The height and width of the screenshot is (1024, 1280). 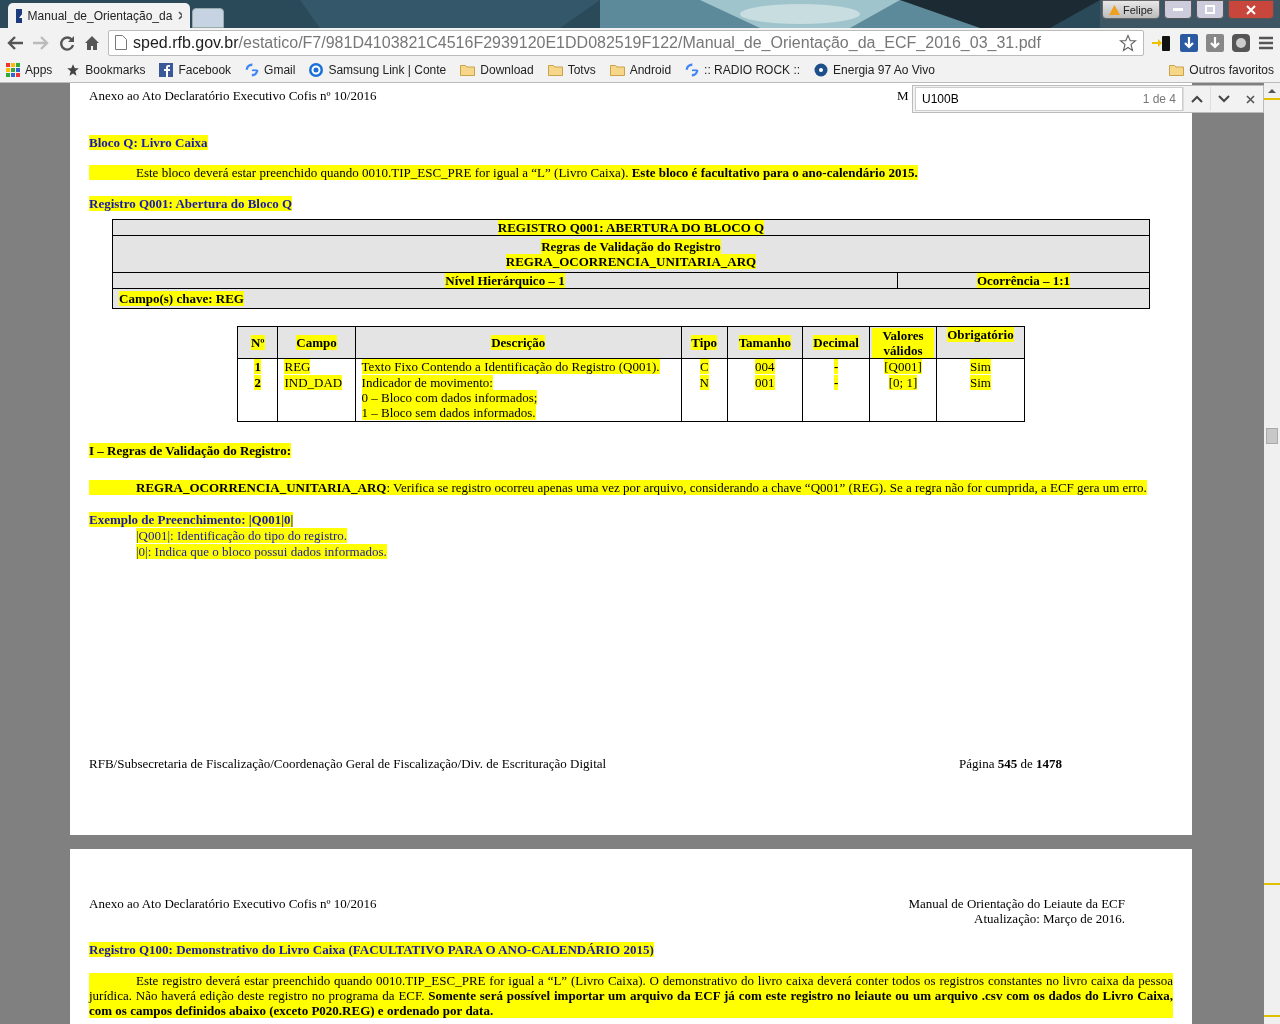 I want to click on minimize-icon, so click(x=1178, y=9).